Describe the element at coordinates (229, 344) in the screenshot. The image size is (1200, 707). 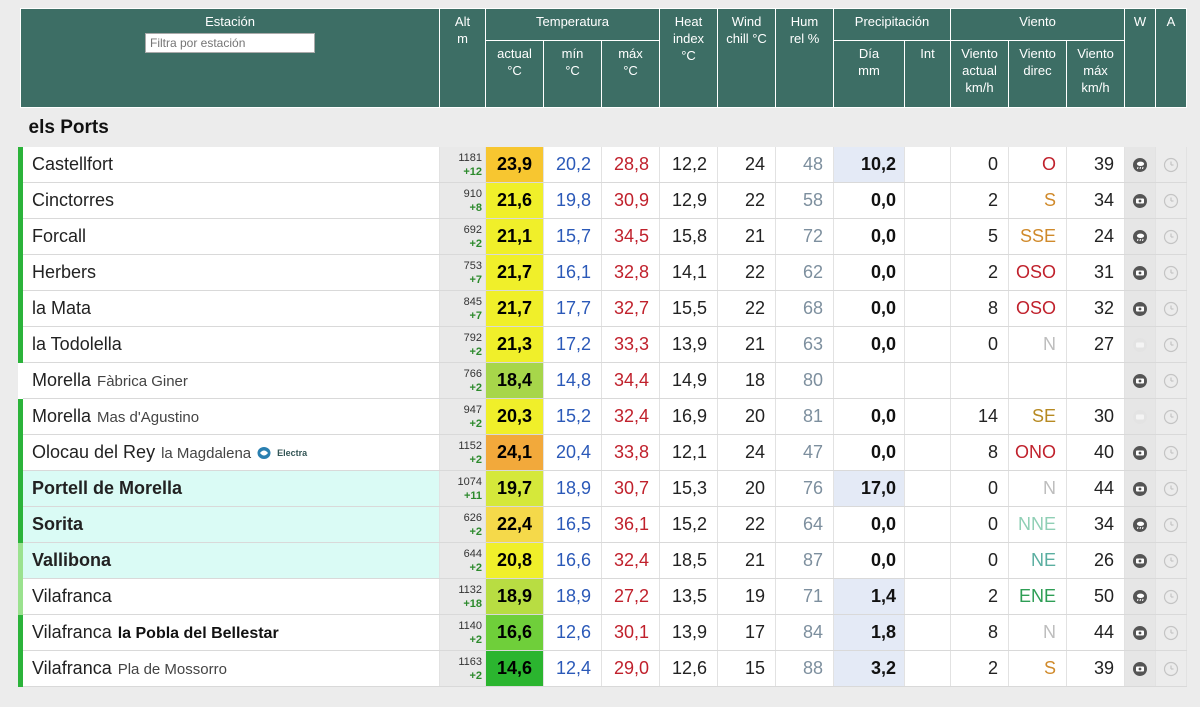
I see `station-name-cell: la Todolella` at that location.